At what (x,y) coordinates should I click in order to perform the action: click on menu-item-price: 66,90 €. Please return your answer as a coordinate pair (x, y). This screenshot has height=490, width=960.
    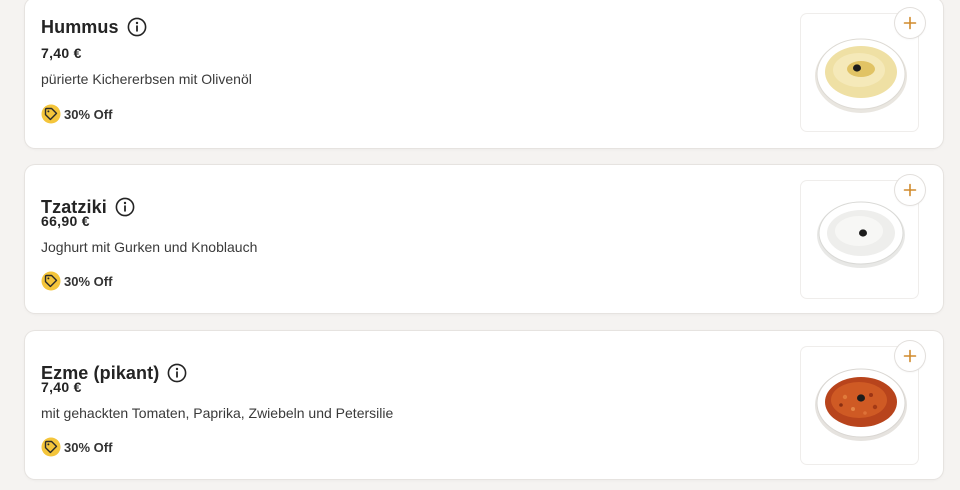
    Looking at the image, I should click on (65, 221).